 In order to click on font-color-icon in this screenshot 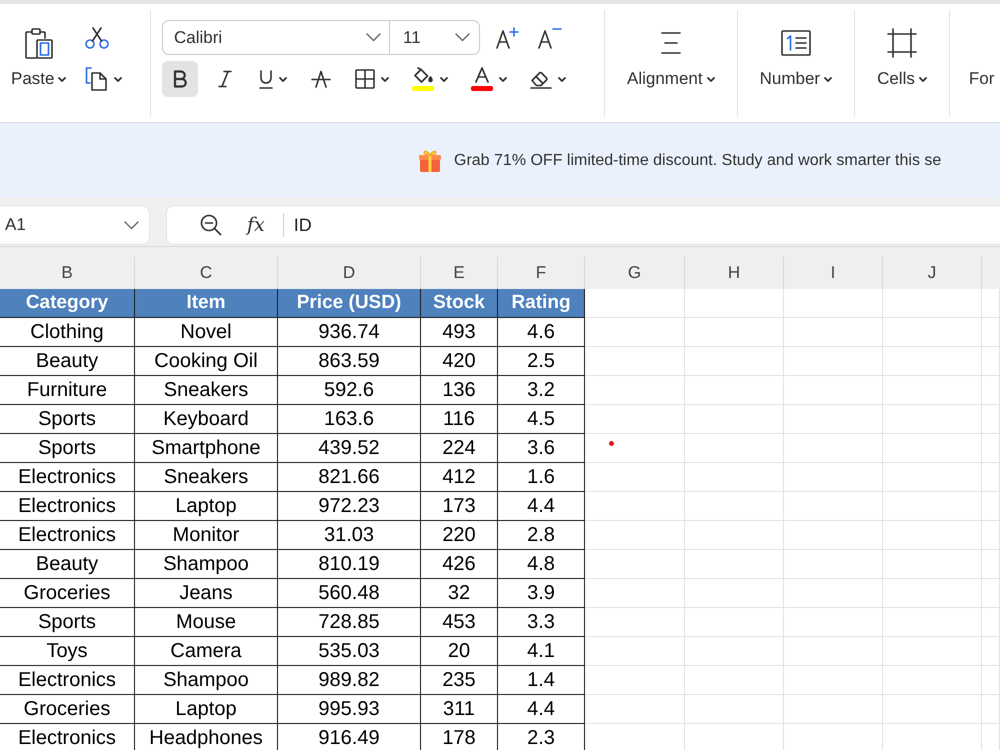, I will do `click(482, 75)`.